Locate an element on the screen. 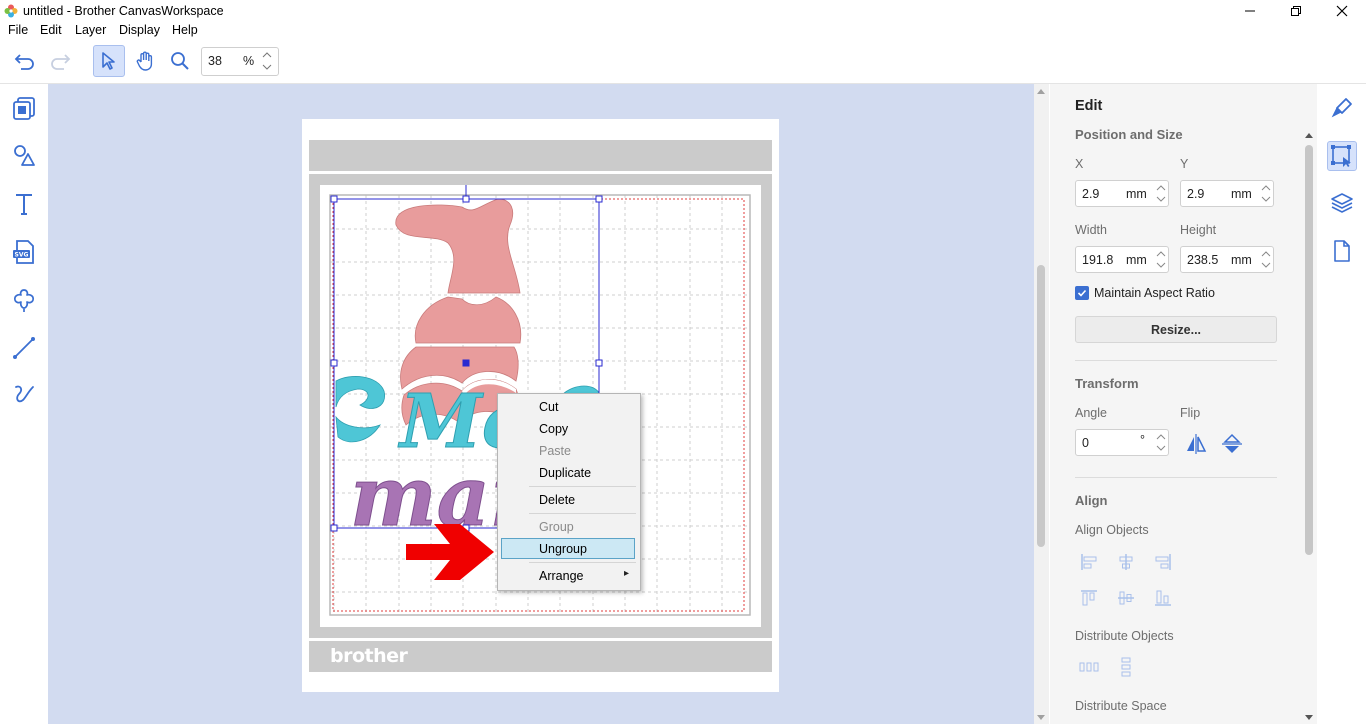 This screenshot has height=724, width=1366. y-label: Y is located at coordinates (1184, 164).